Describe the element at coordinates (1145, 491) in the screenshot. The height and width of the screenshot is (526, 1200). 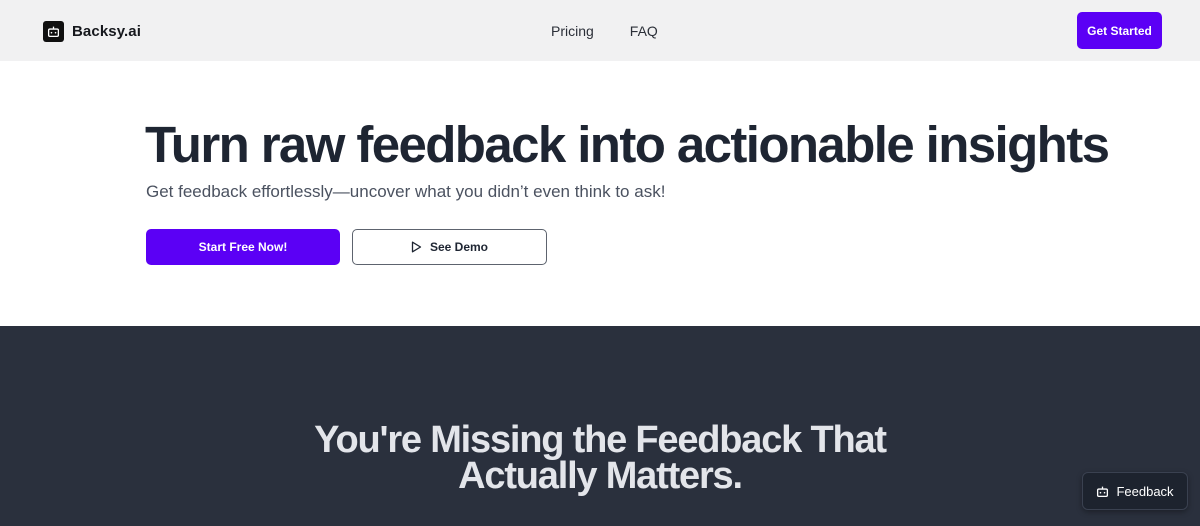
I see `feedback-widget-label: Feedback` at that location.